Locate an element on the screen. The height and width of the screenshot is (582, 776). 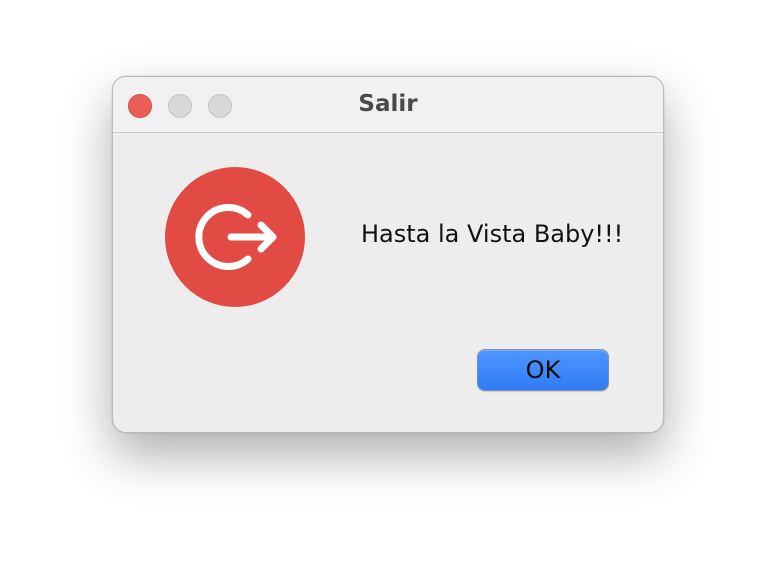
exit-icon is located at coordinates (235, 237).